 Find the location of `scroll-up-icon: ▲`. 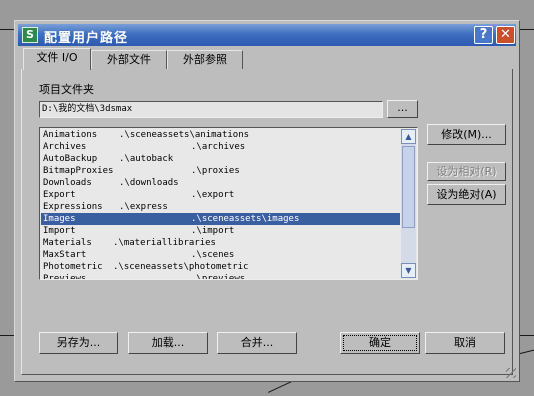

scroll-up-icon: ▲ is located at coordinates (408, 136).